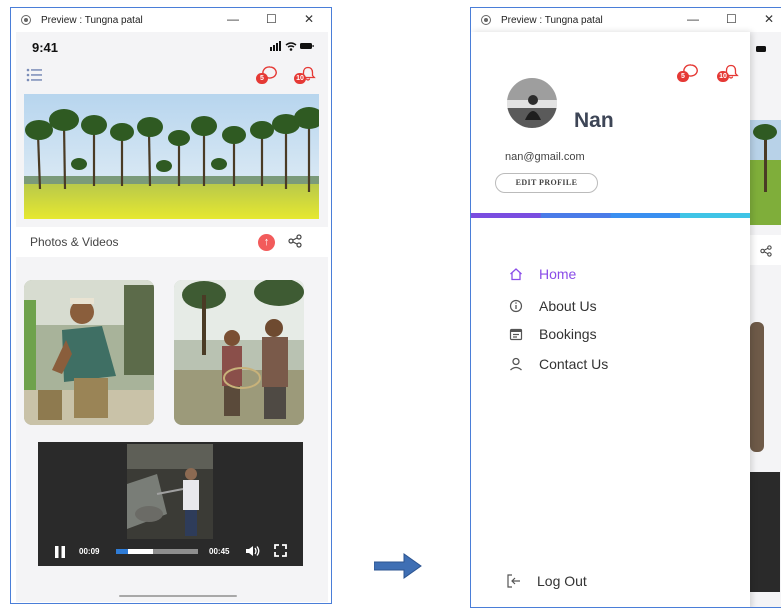  I want to click on logout-label: Log Out, so click(562, 581).